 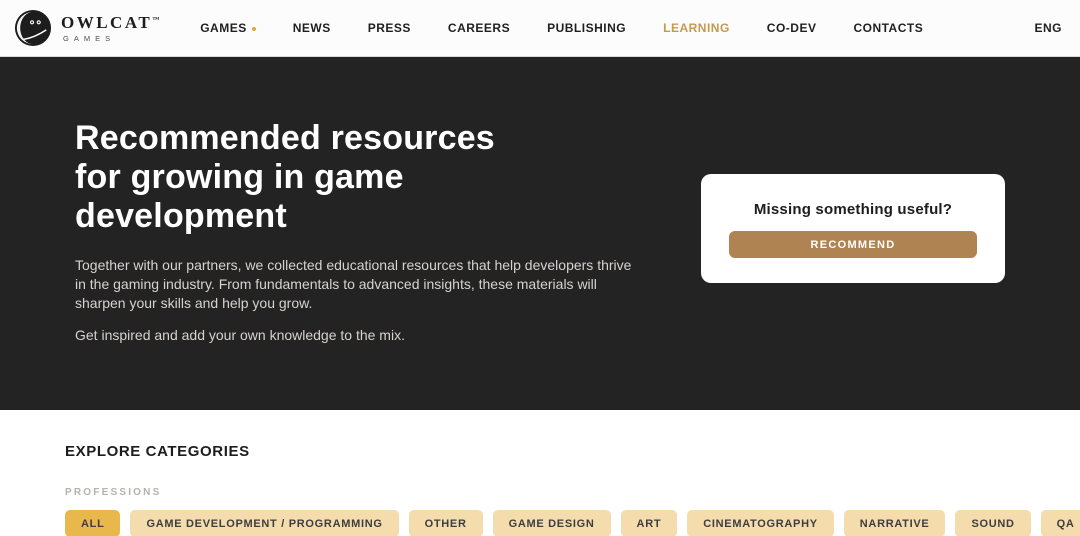 I want to click on filter-chip-cinematography: CINEMATOGRAPHY, so click(x=760, y=523).